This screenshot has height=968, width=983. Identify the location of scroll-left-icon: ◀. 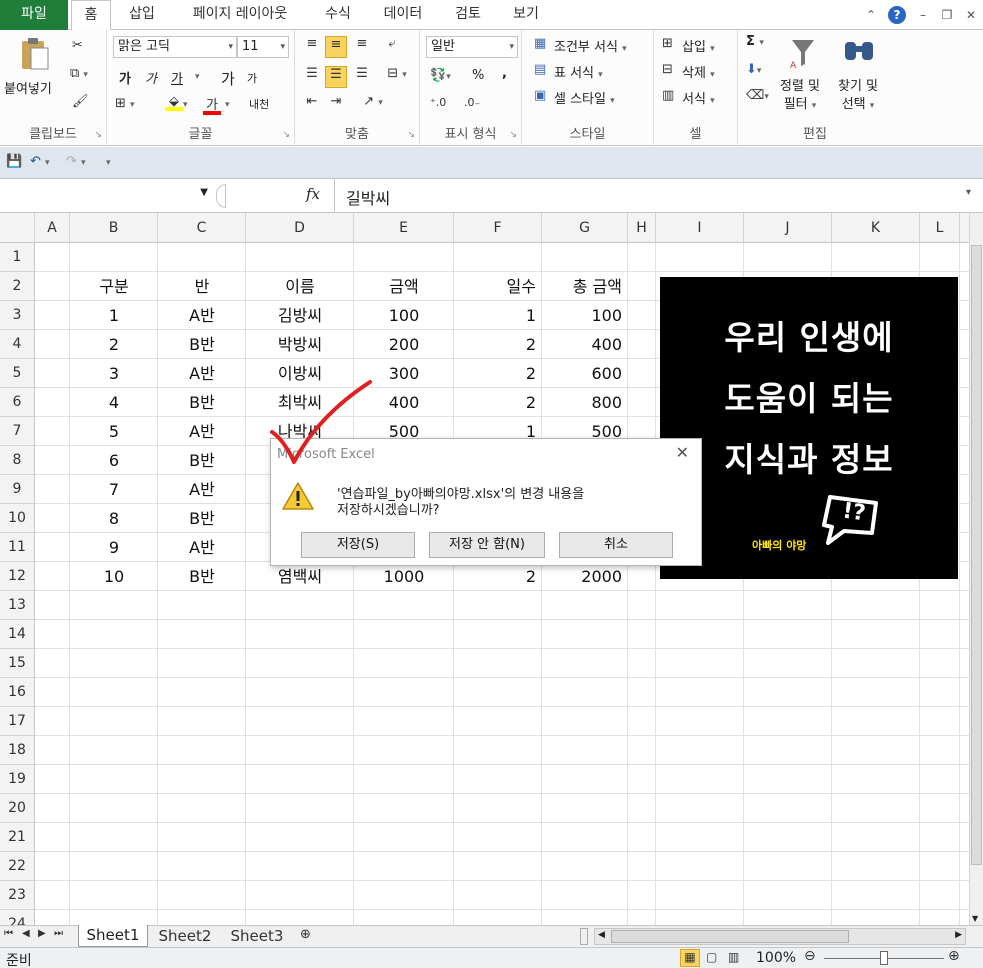
(601, 935).